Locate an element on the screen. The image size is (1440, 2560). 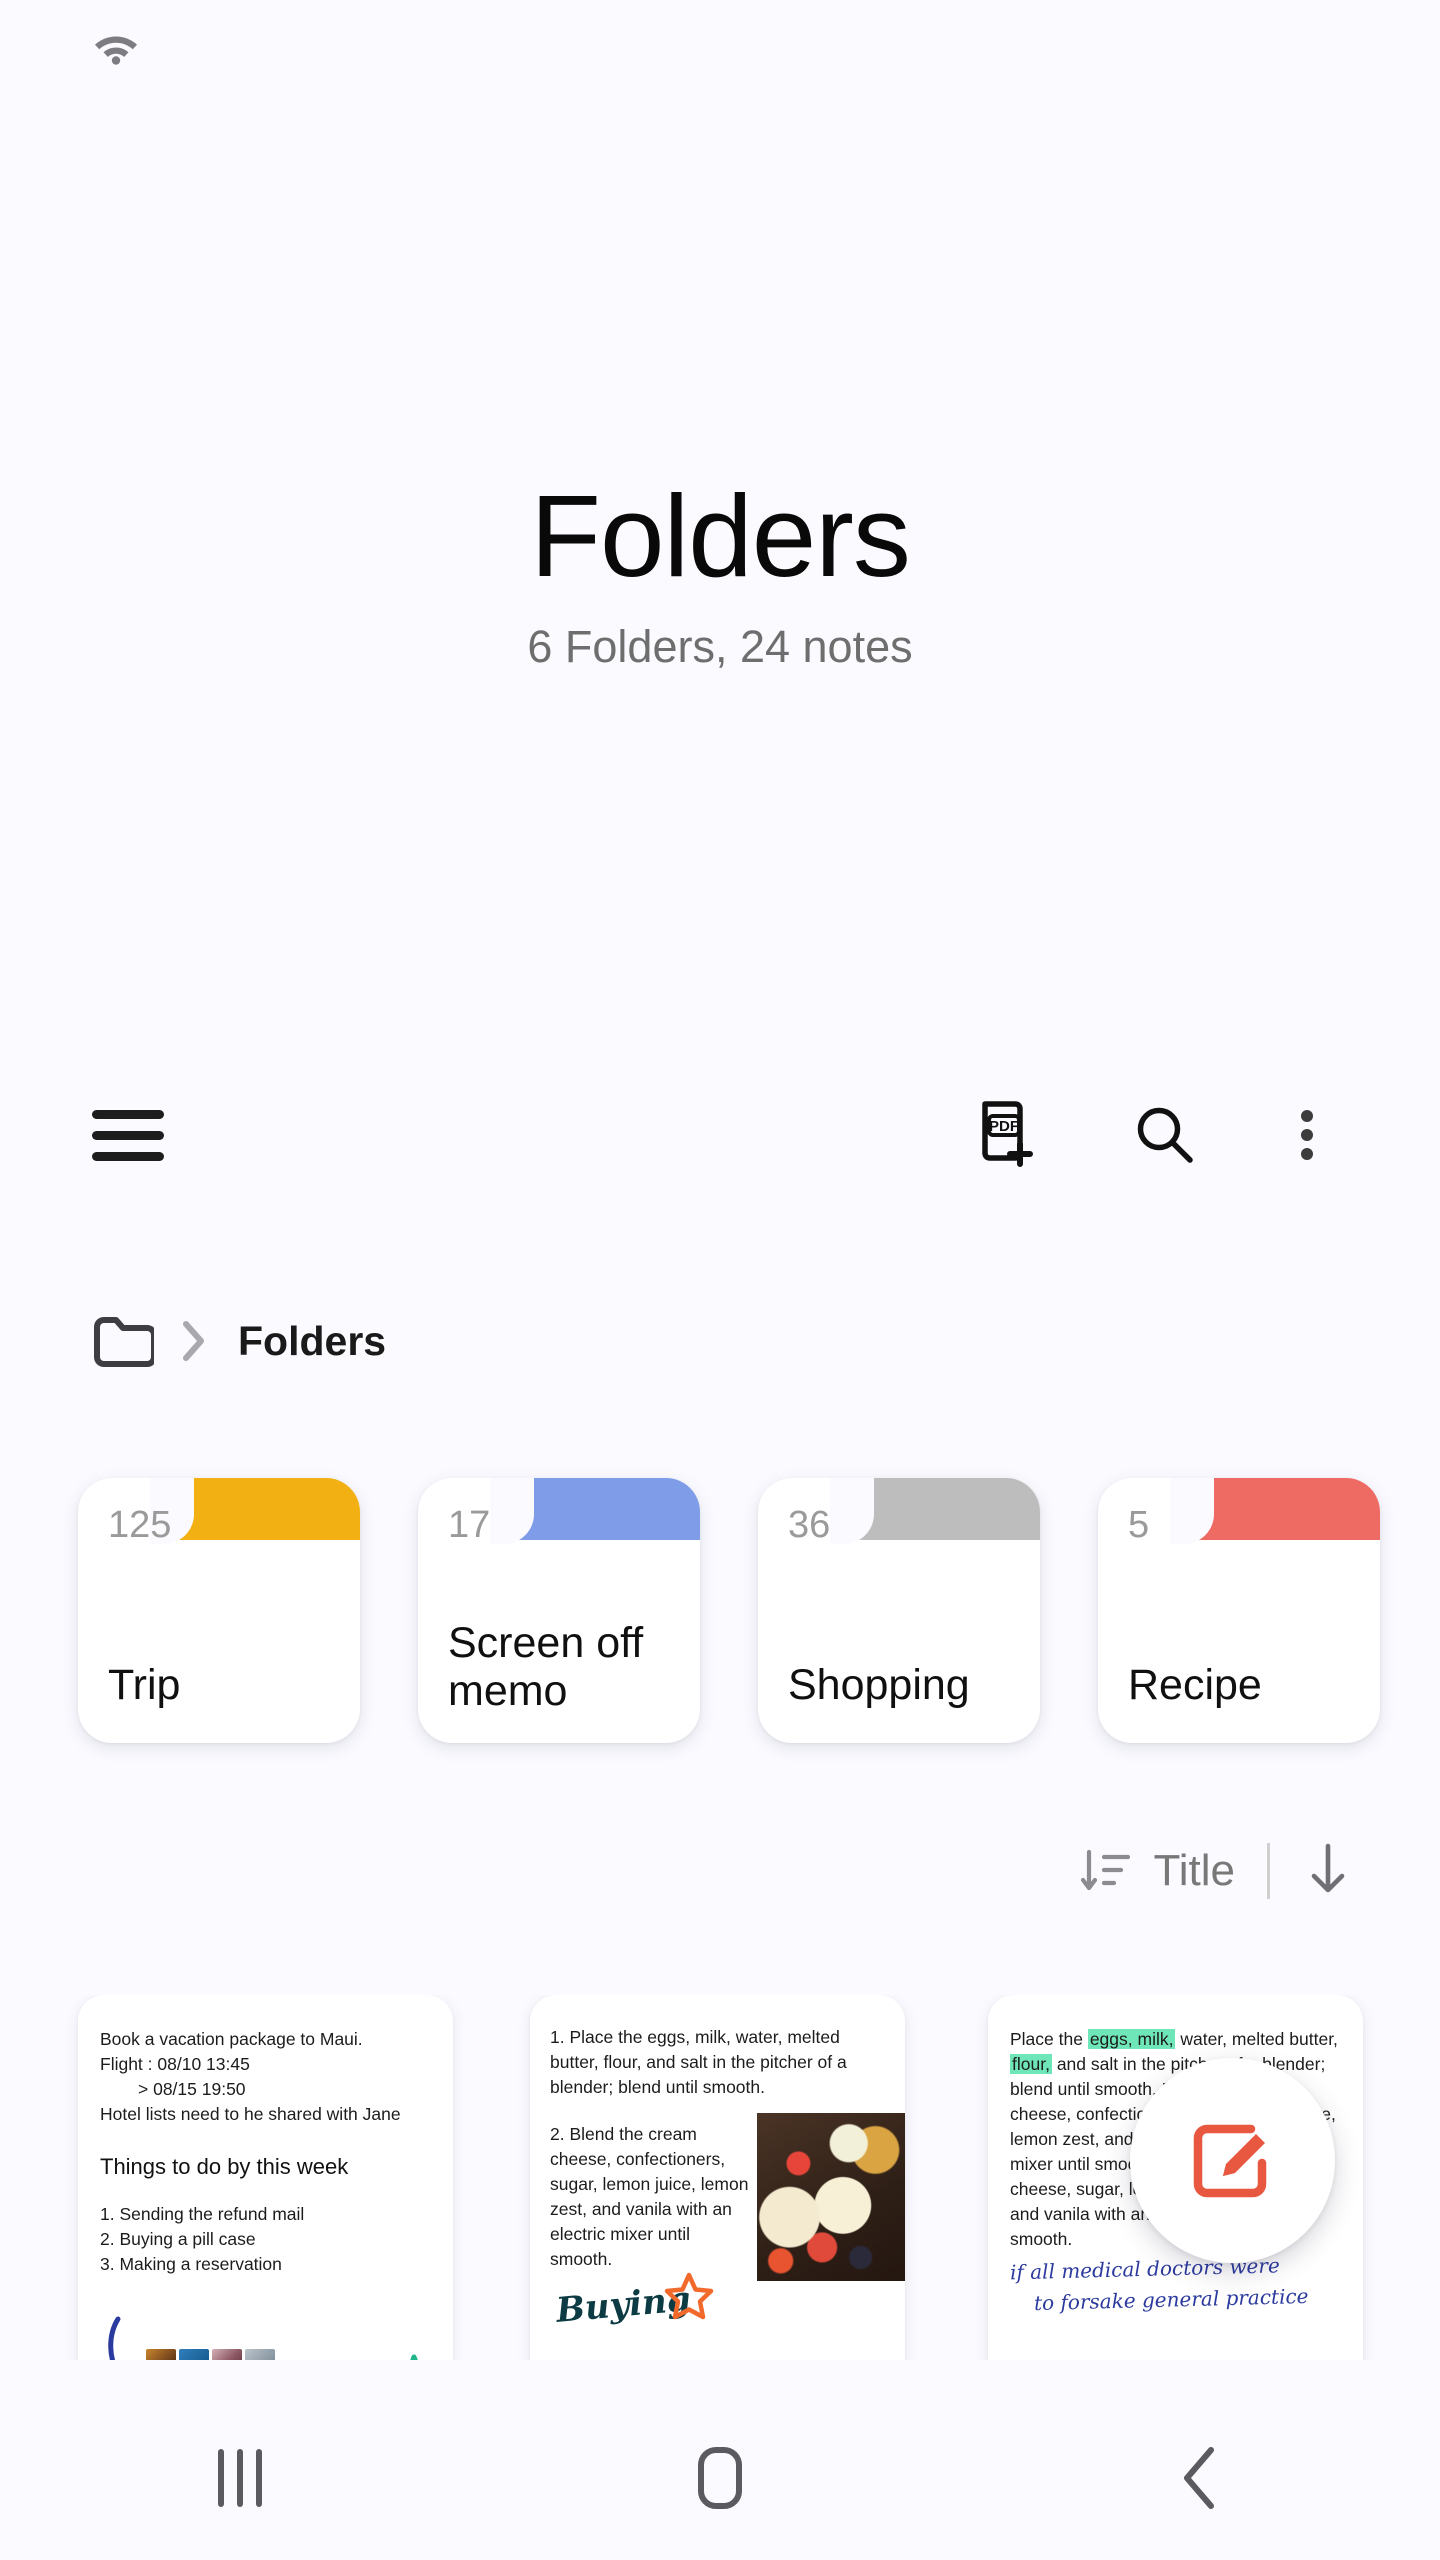
home-icon is located at coordinates (720, 2477).